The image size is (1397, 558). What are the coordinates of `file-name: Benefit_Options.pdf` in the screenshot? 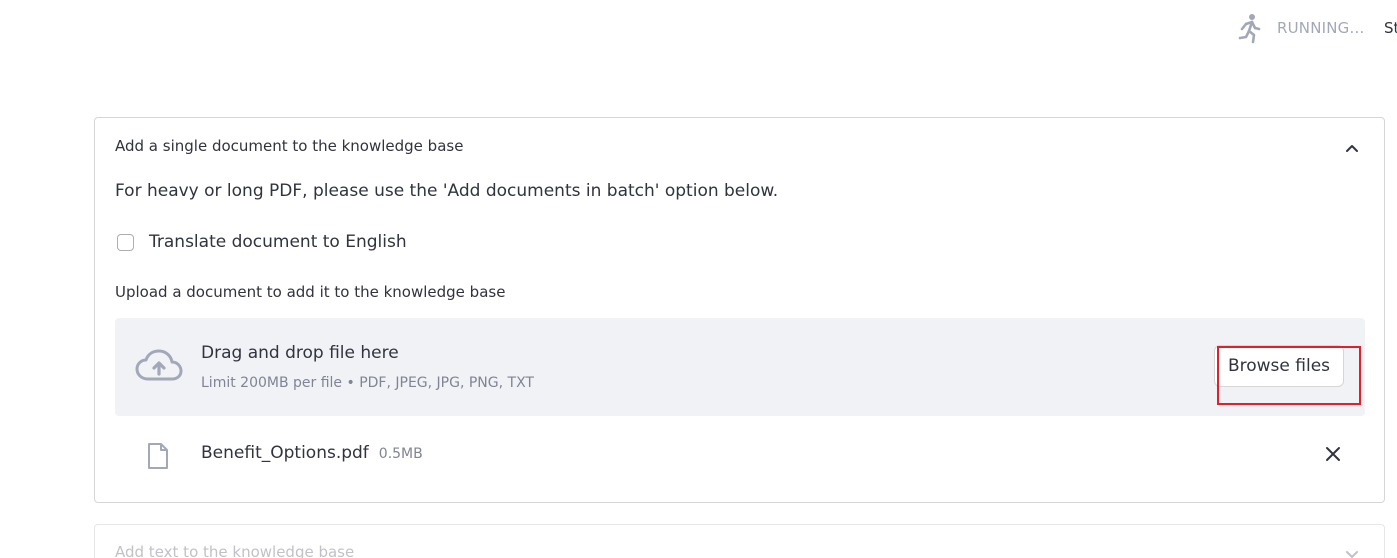 It's located at (285, 453).